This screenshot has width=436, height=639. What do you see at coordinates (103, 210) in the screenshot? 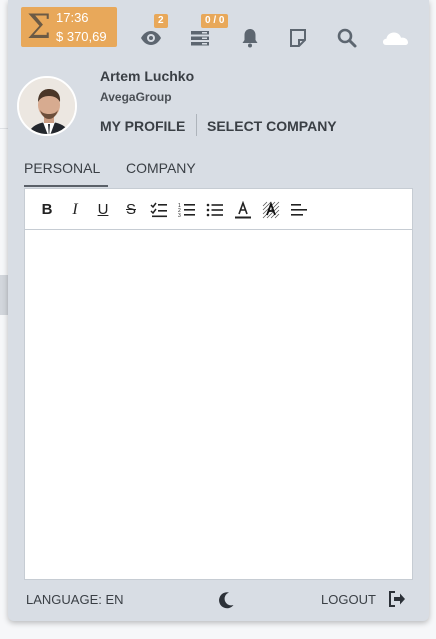
I see `underline-icon: U` at bounding box center [103, 210].